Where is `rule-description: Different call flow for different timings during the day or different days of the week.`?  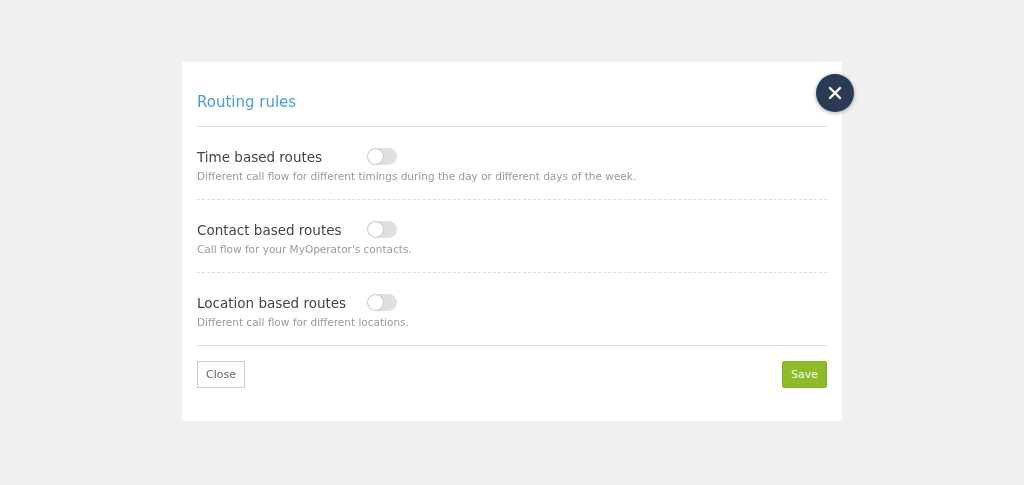 rule-description: Different call flow for different timings during the day or different days of the week. is located at coordinates (417, 176).